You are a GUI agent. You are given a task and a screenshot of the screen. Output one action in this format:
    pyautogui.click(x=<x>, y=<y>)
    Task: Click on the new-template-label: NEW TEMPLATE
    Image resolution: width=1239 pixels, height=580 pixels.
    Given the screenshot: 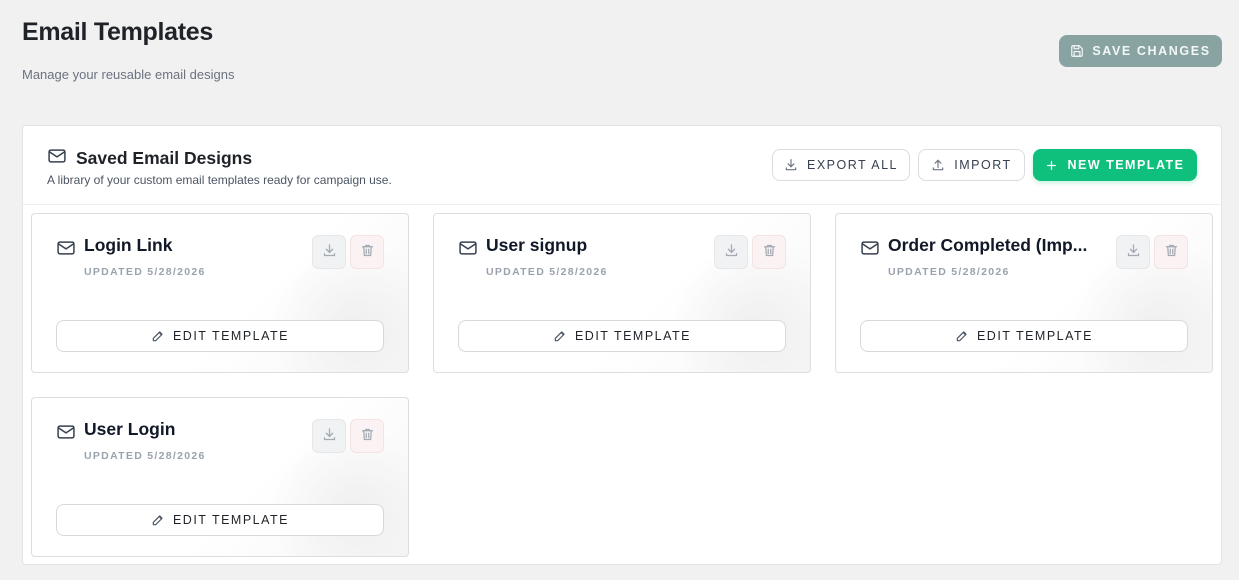 What is the action you would take?
    pyautogui.click(x=1126, y=165)
    